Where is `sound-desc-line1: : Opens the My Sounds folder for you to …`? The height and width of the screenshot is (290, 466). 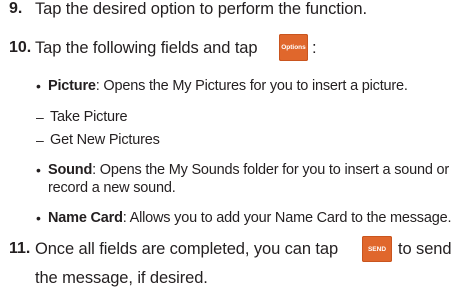 sound-desc-line1: : Opens the My Sounds folder for you to … is located at coordinates (271, 170).